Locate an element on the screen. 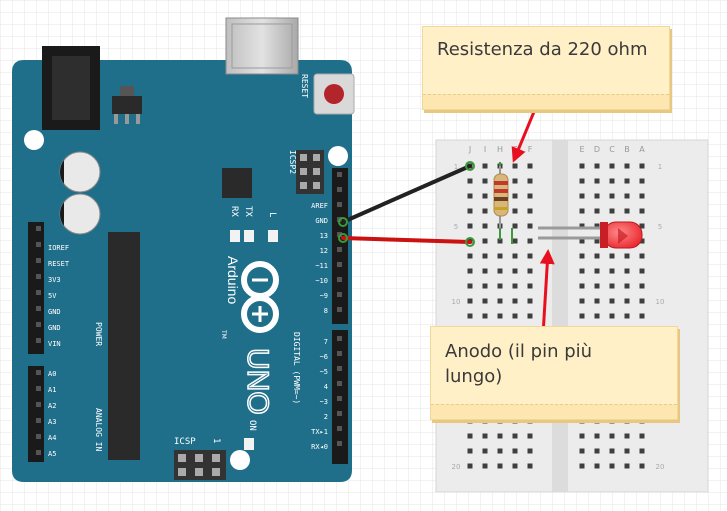  breadboard-row-number: 10 is located at coordinates (660, 302).